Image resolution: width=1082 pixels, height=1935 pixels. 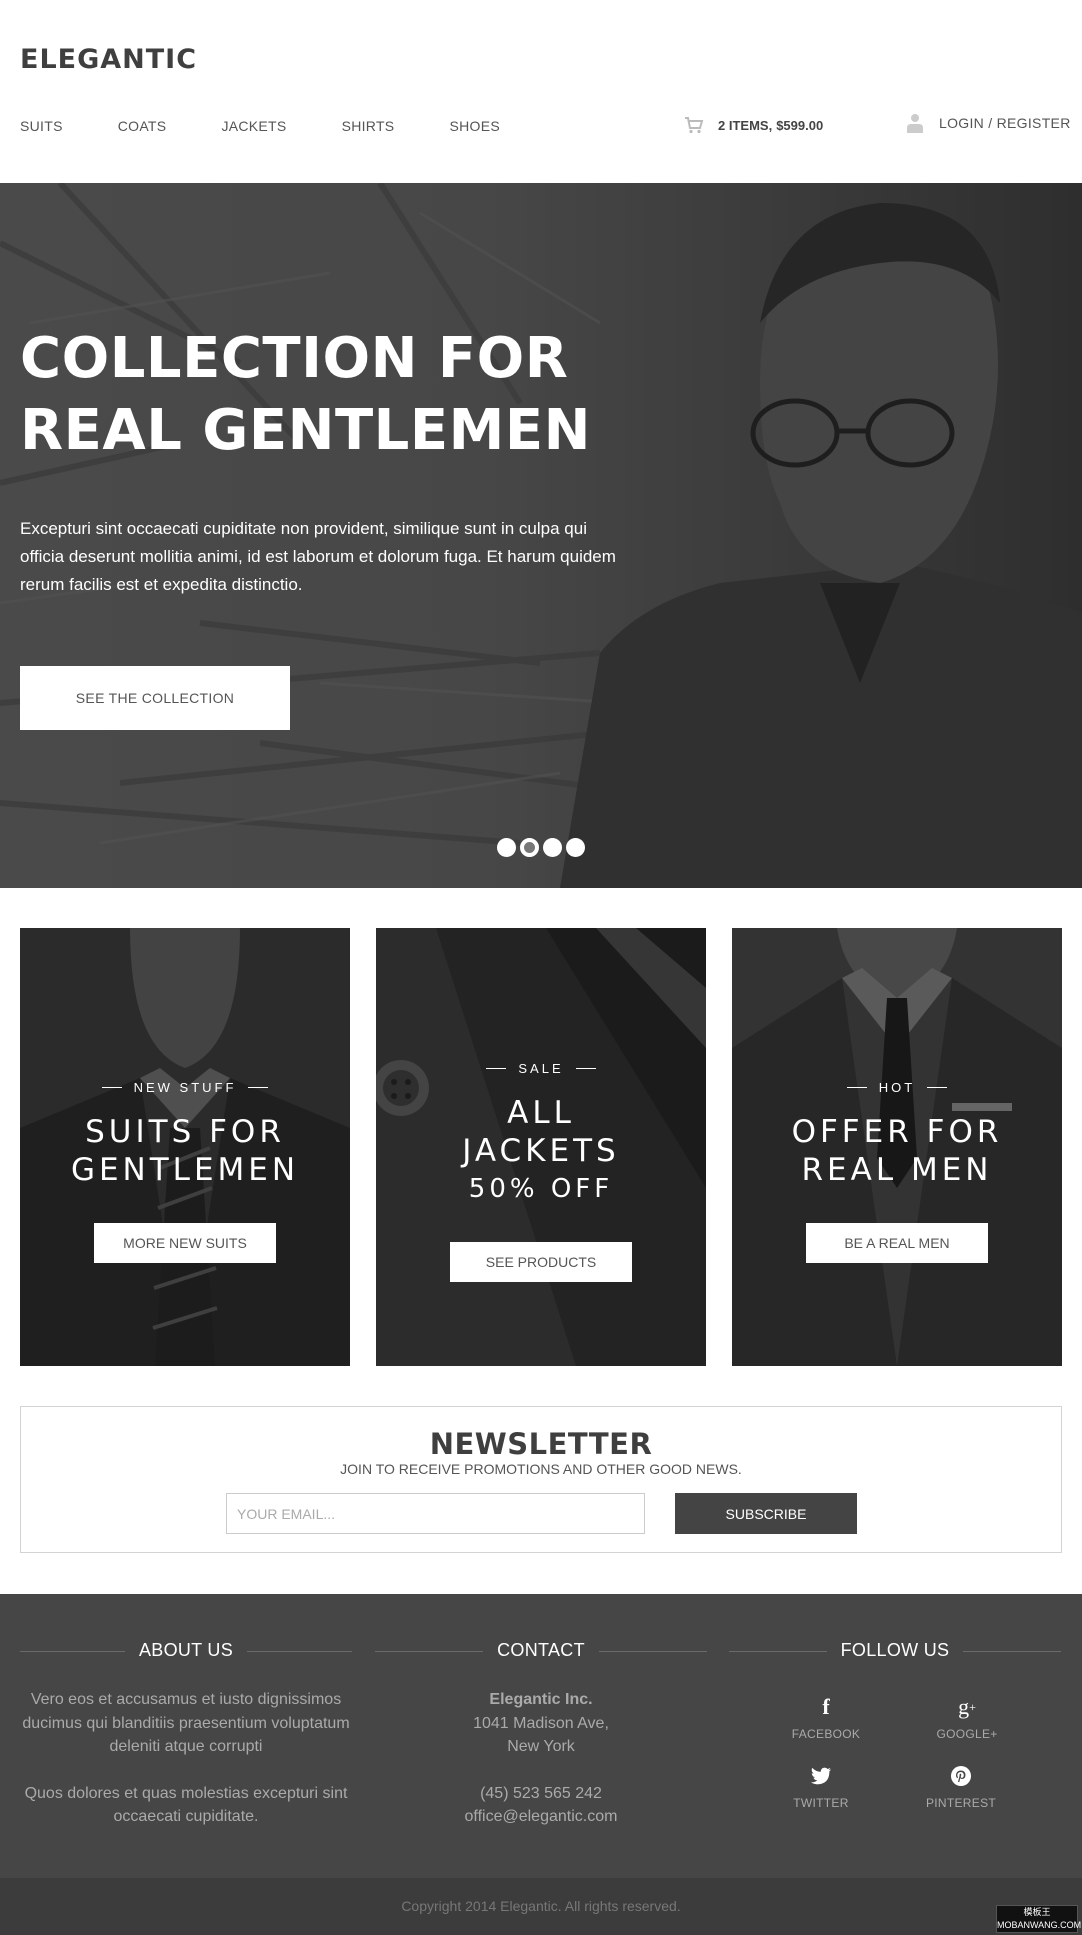 I want to click on twitter-link: TWITTER, so click(x=821, y=1785).